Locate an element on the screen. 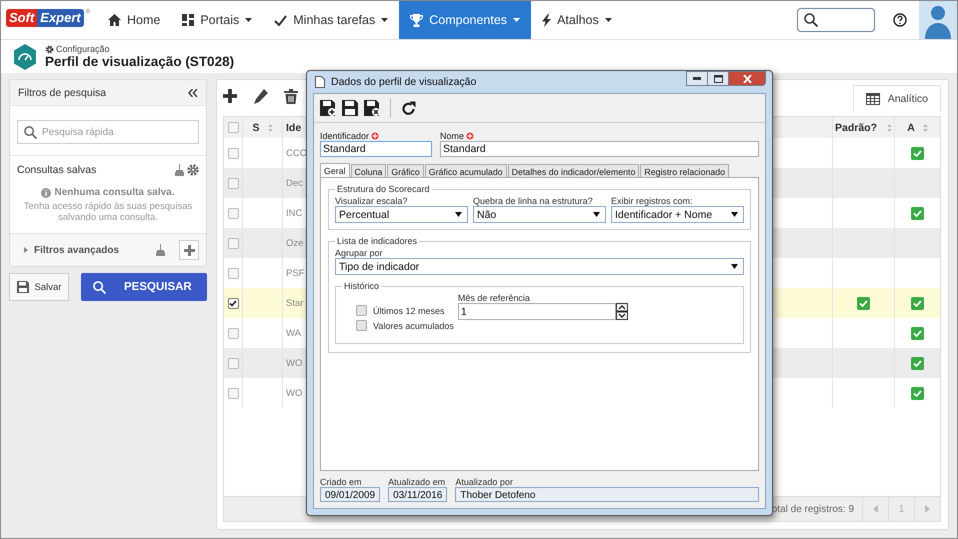 This screenshot has width=958, height=539. table-cell: Star is located at coordinates (295, 303).